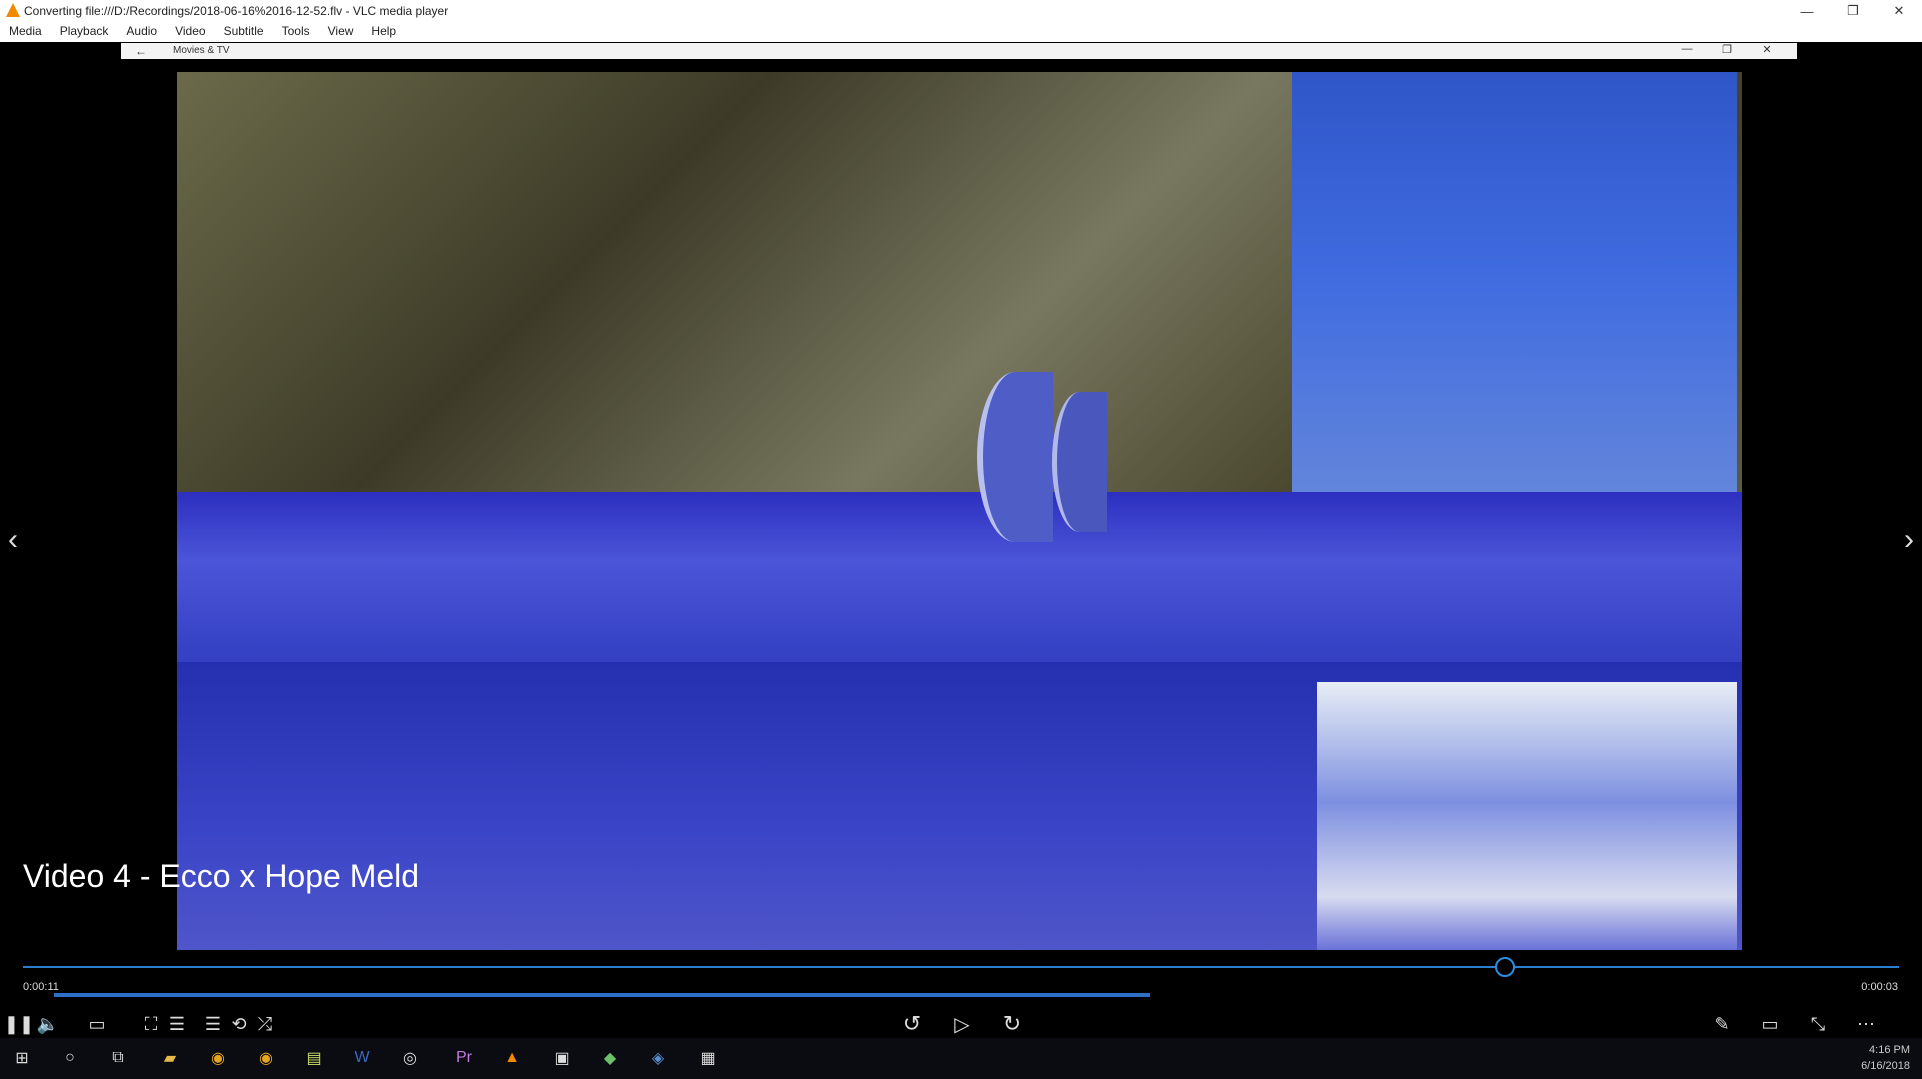 This screenshot has width=1922, height=1079. I want to click on shuffle-icon: ⤮, so click(265, 1024).